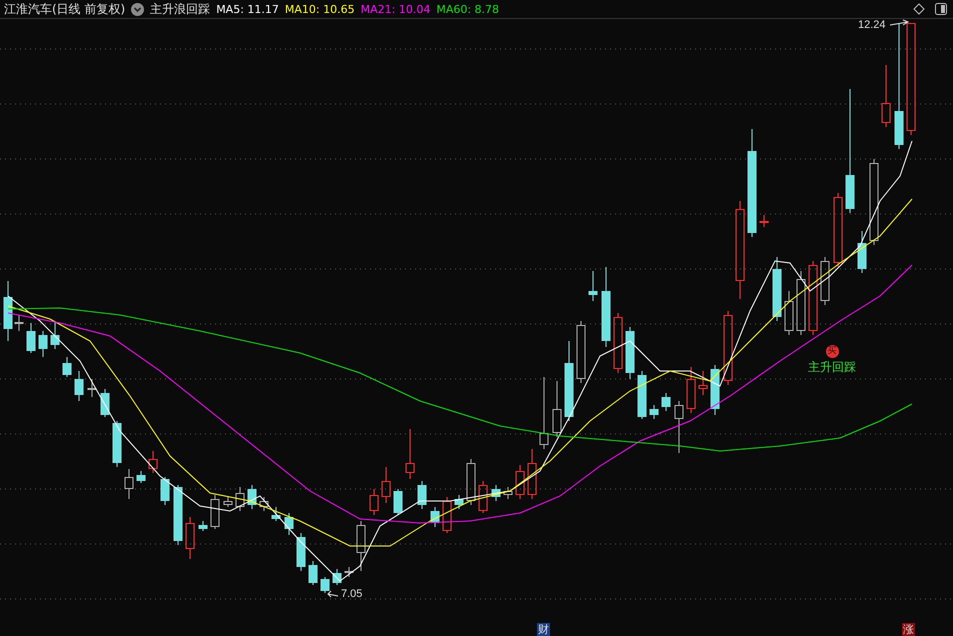  What do you see at coordinates (919, 9) in the screenshot?
I see `diamond-icon` at bounding box center [919, 9].